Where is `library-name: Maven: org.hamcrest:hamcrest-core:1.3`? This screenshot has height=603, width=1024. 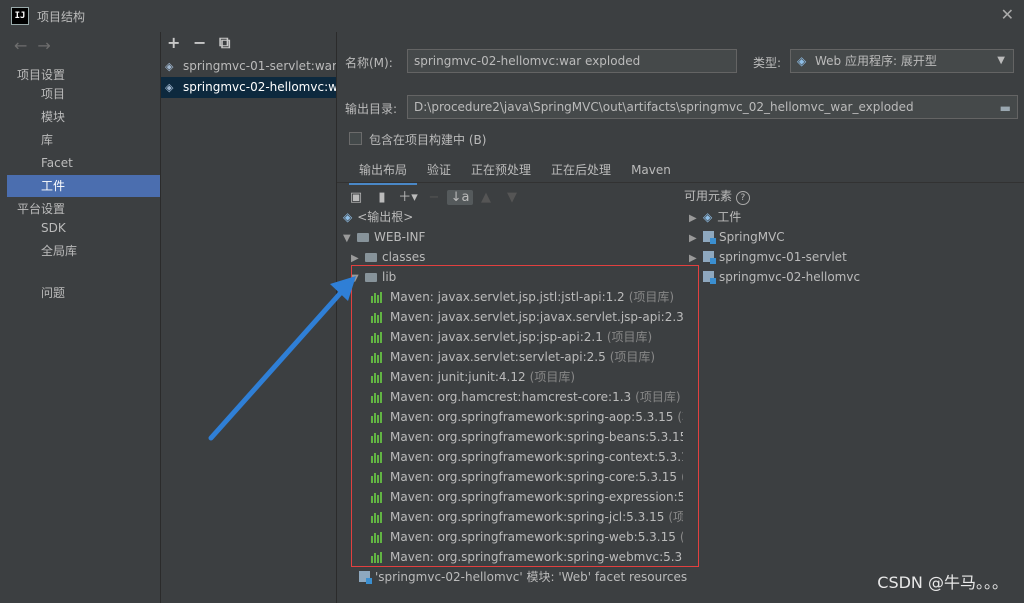
library-name: Maven: org.hamcrest:hamcrest-core:1.3 is located at coordinates (511, 397).